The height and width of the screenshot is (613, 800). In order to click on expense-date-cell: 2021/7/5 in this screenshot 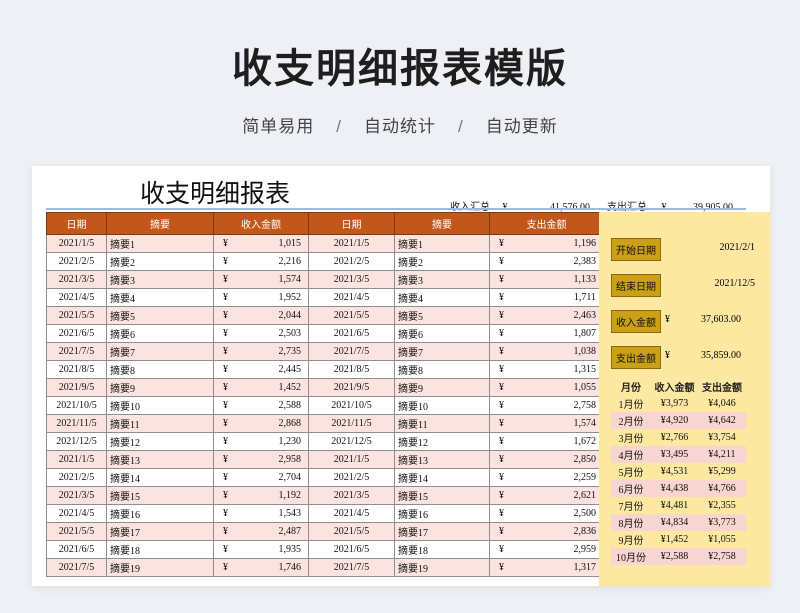, I will do `click(351, 351)`.